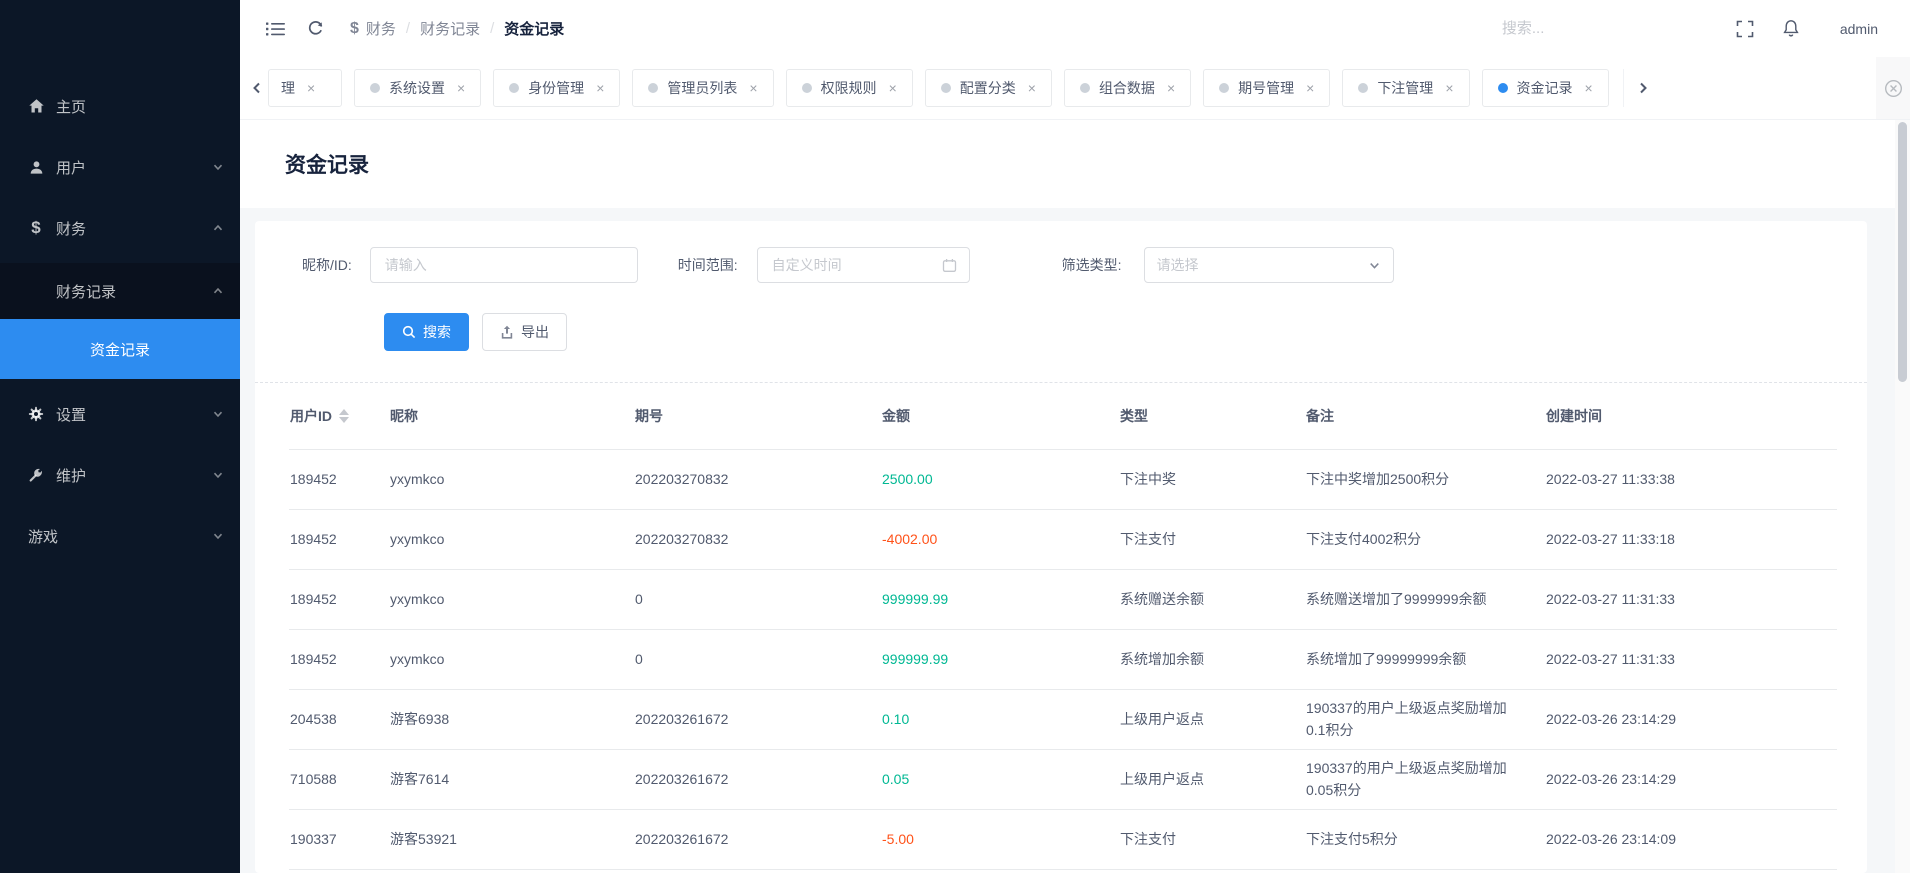 The height and width of the screenshot is (873, 1910). I want to click on notification-bell-icon, so click(1791, 28).